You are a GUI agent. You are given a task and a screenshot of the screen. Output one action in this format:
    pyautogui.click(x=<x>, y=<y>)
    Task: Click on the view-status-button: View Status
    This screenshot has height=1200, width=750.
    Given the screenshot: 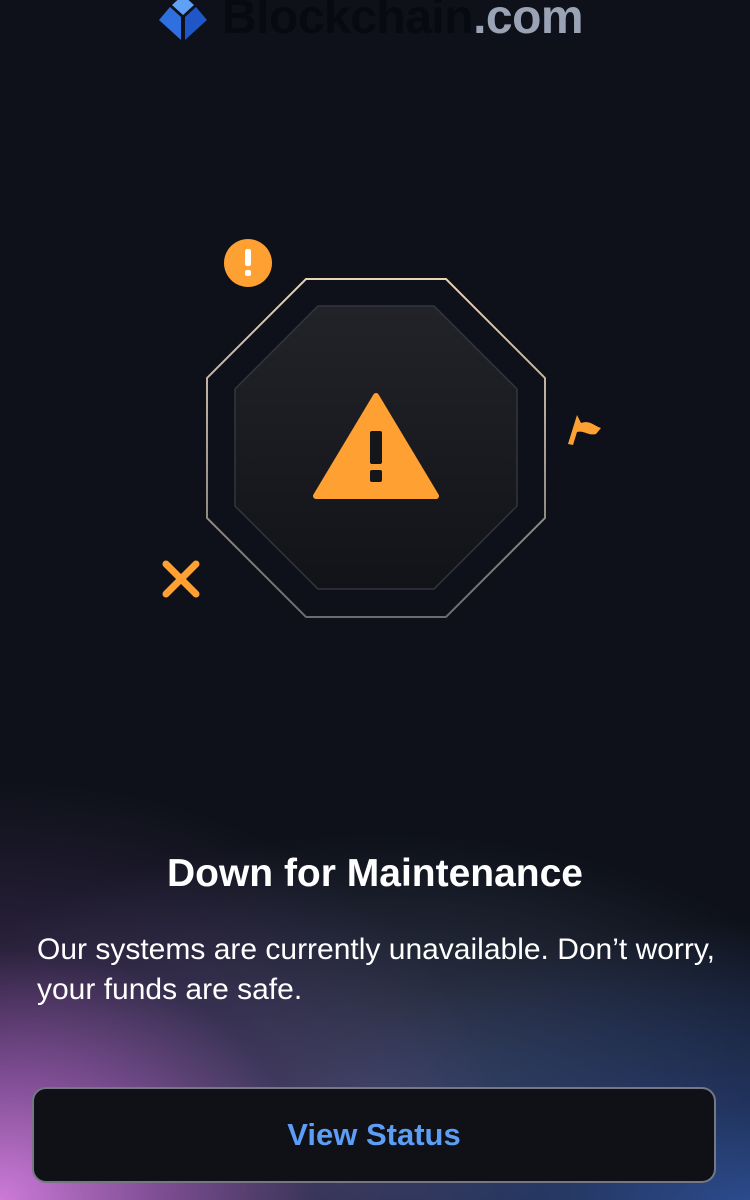 What is the action you would take?
    pyautogui.click(x=374, y=1135)
    